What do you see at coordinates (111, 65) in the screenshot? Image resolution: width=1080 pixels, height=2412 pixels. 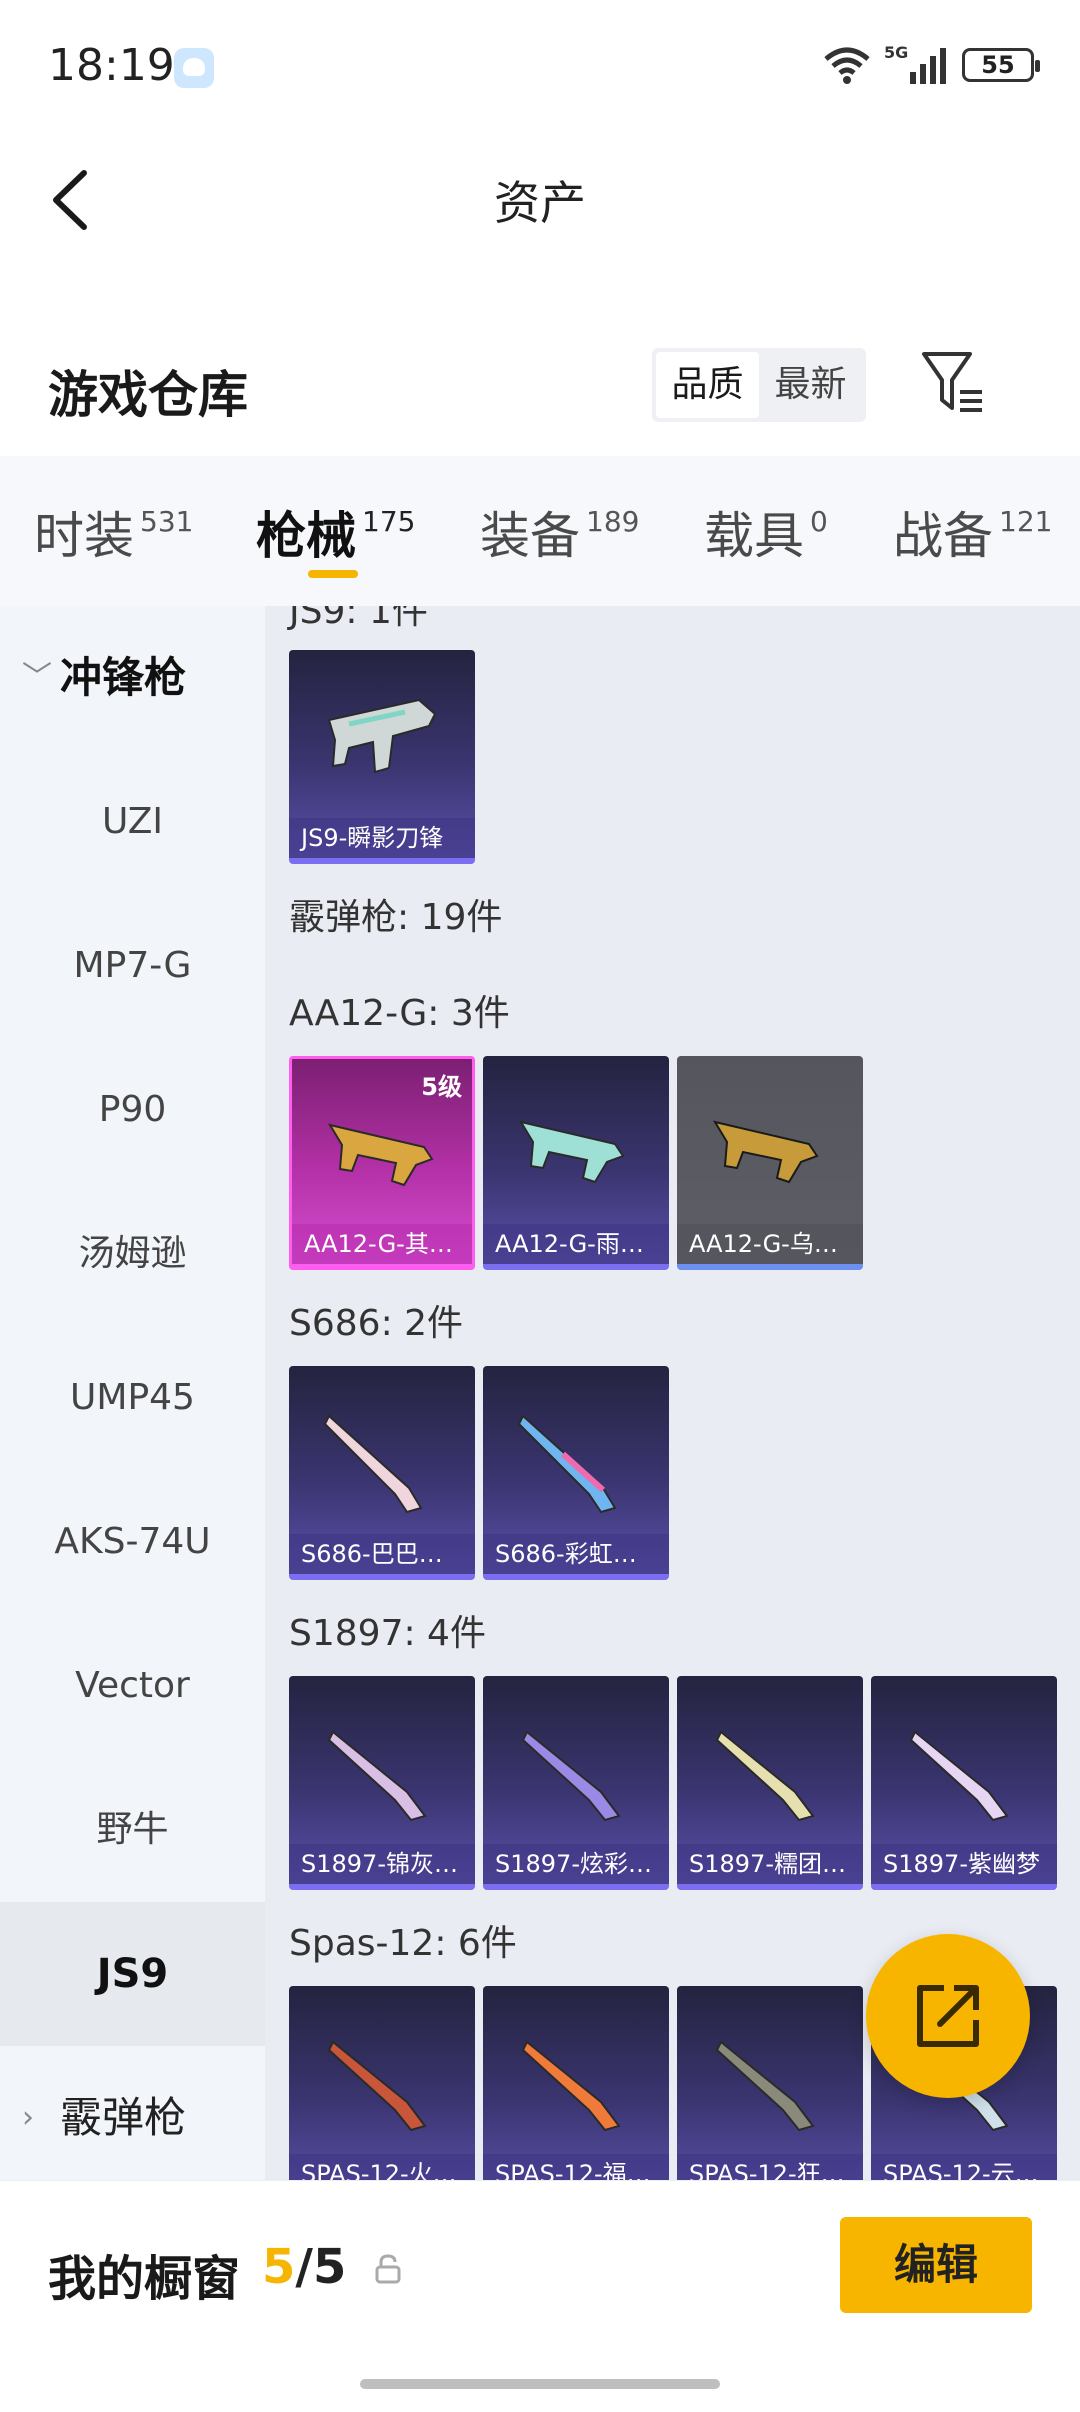 I see `status-time: 18:19` at bounding box center [111, 65].